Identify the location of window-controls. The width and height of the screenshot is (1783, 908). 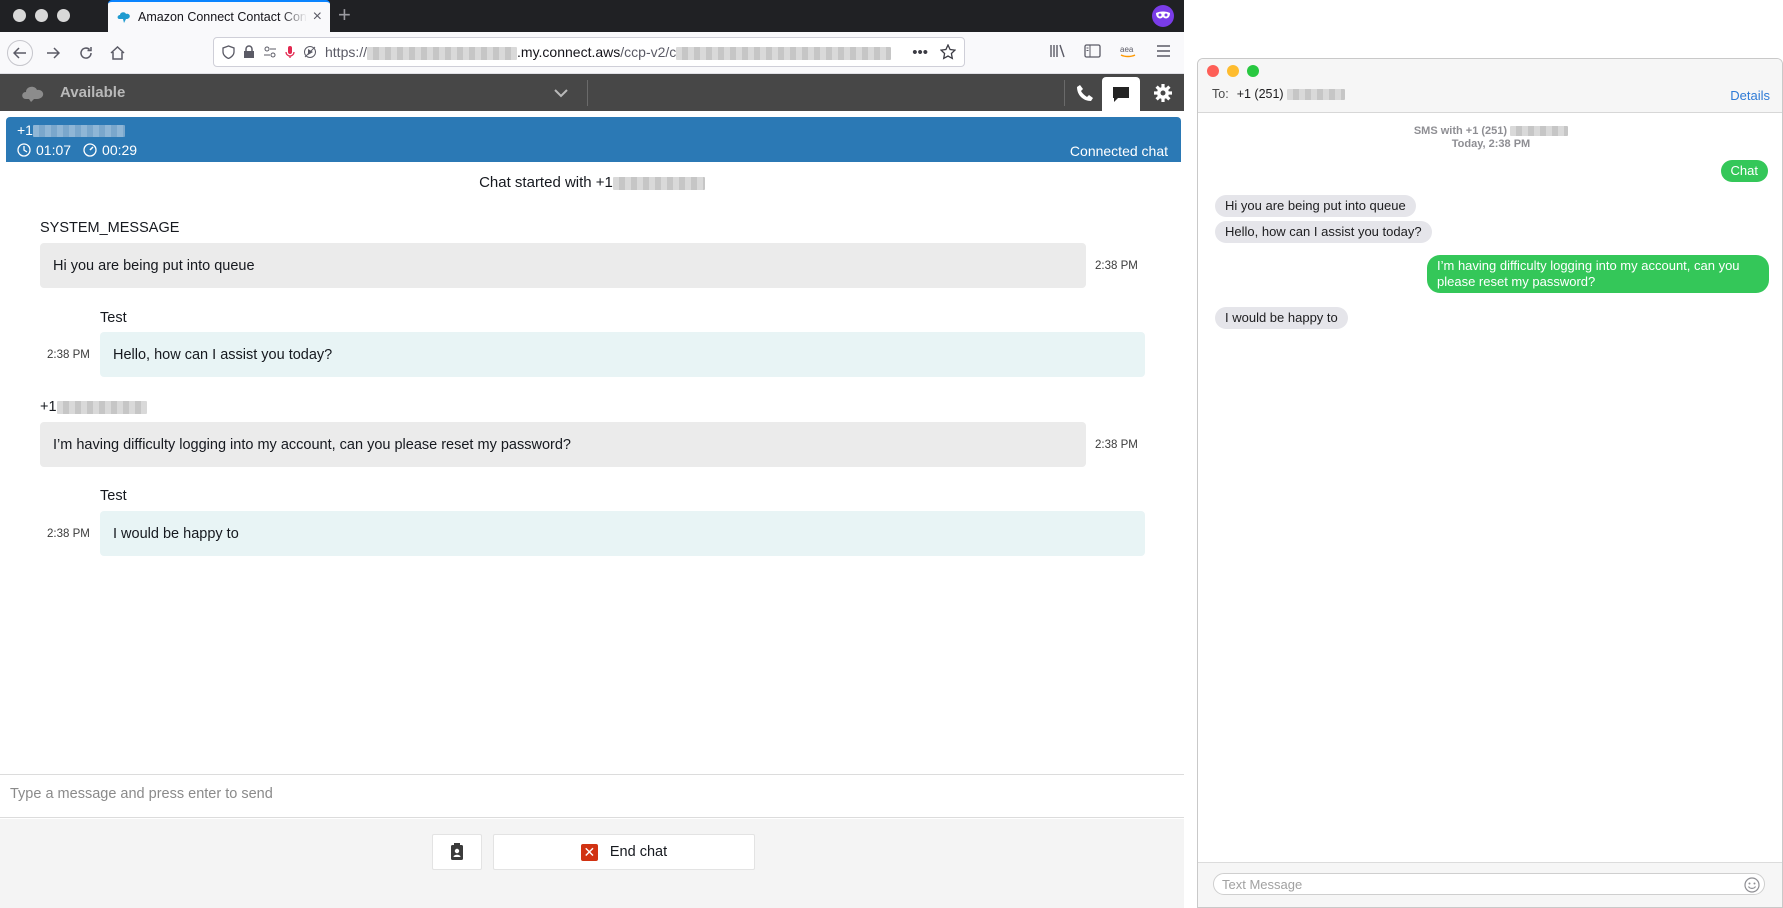
(1233, 71).